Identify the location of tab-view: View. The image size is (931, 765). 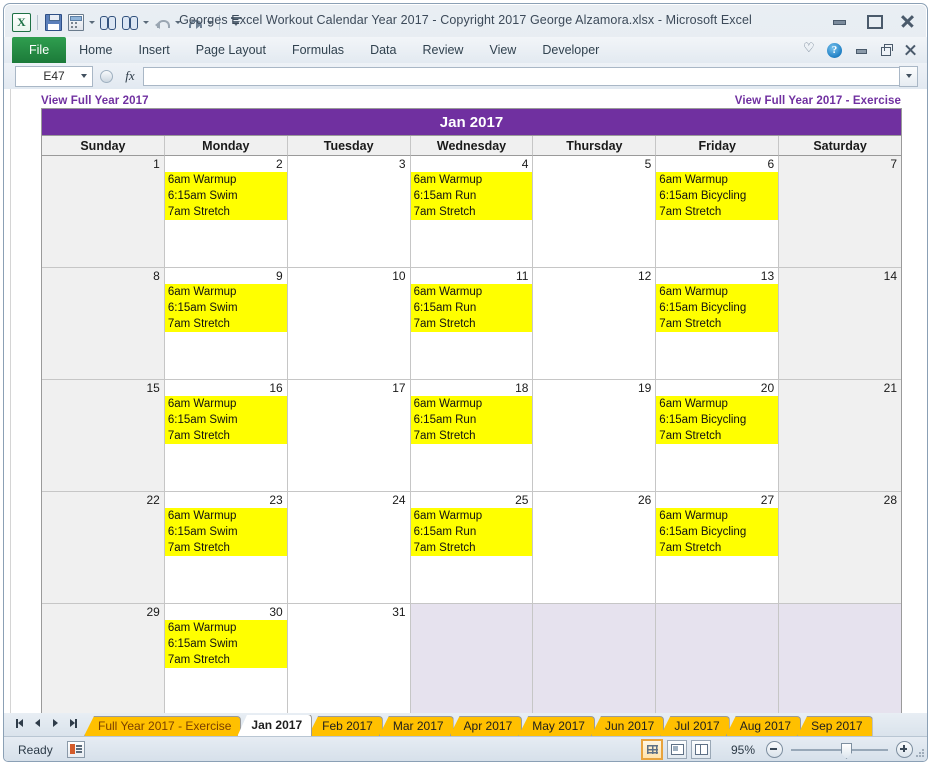
(502, 50).